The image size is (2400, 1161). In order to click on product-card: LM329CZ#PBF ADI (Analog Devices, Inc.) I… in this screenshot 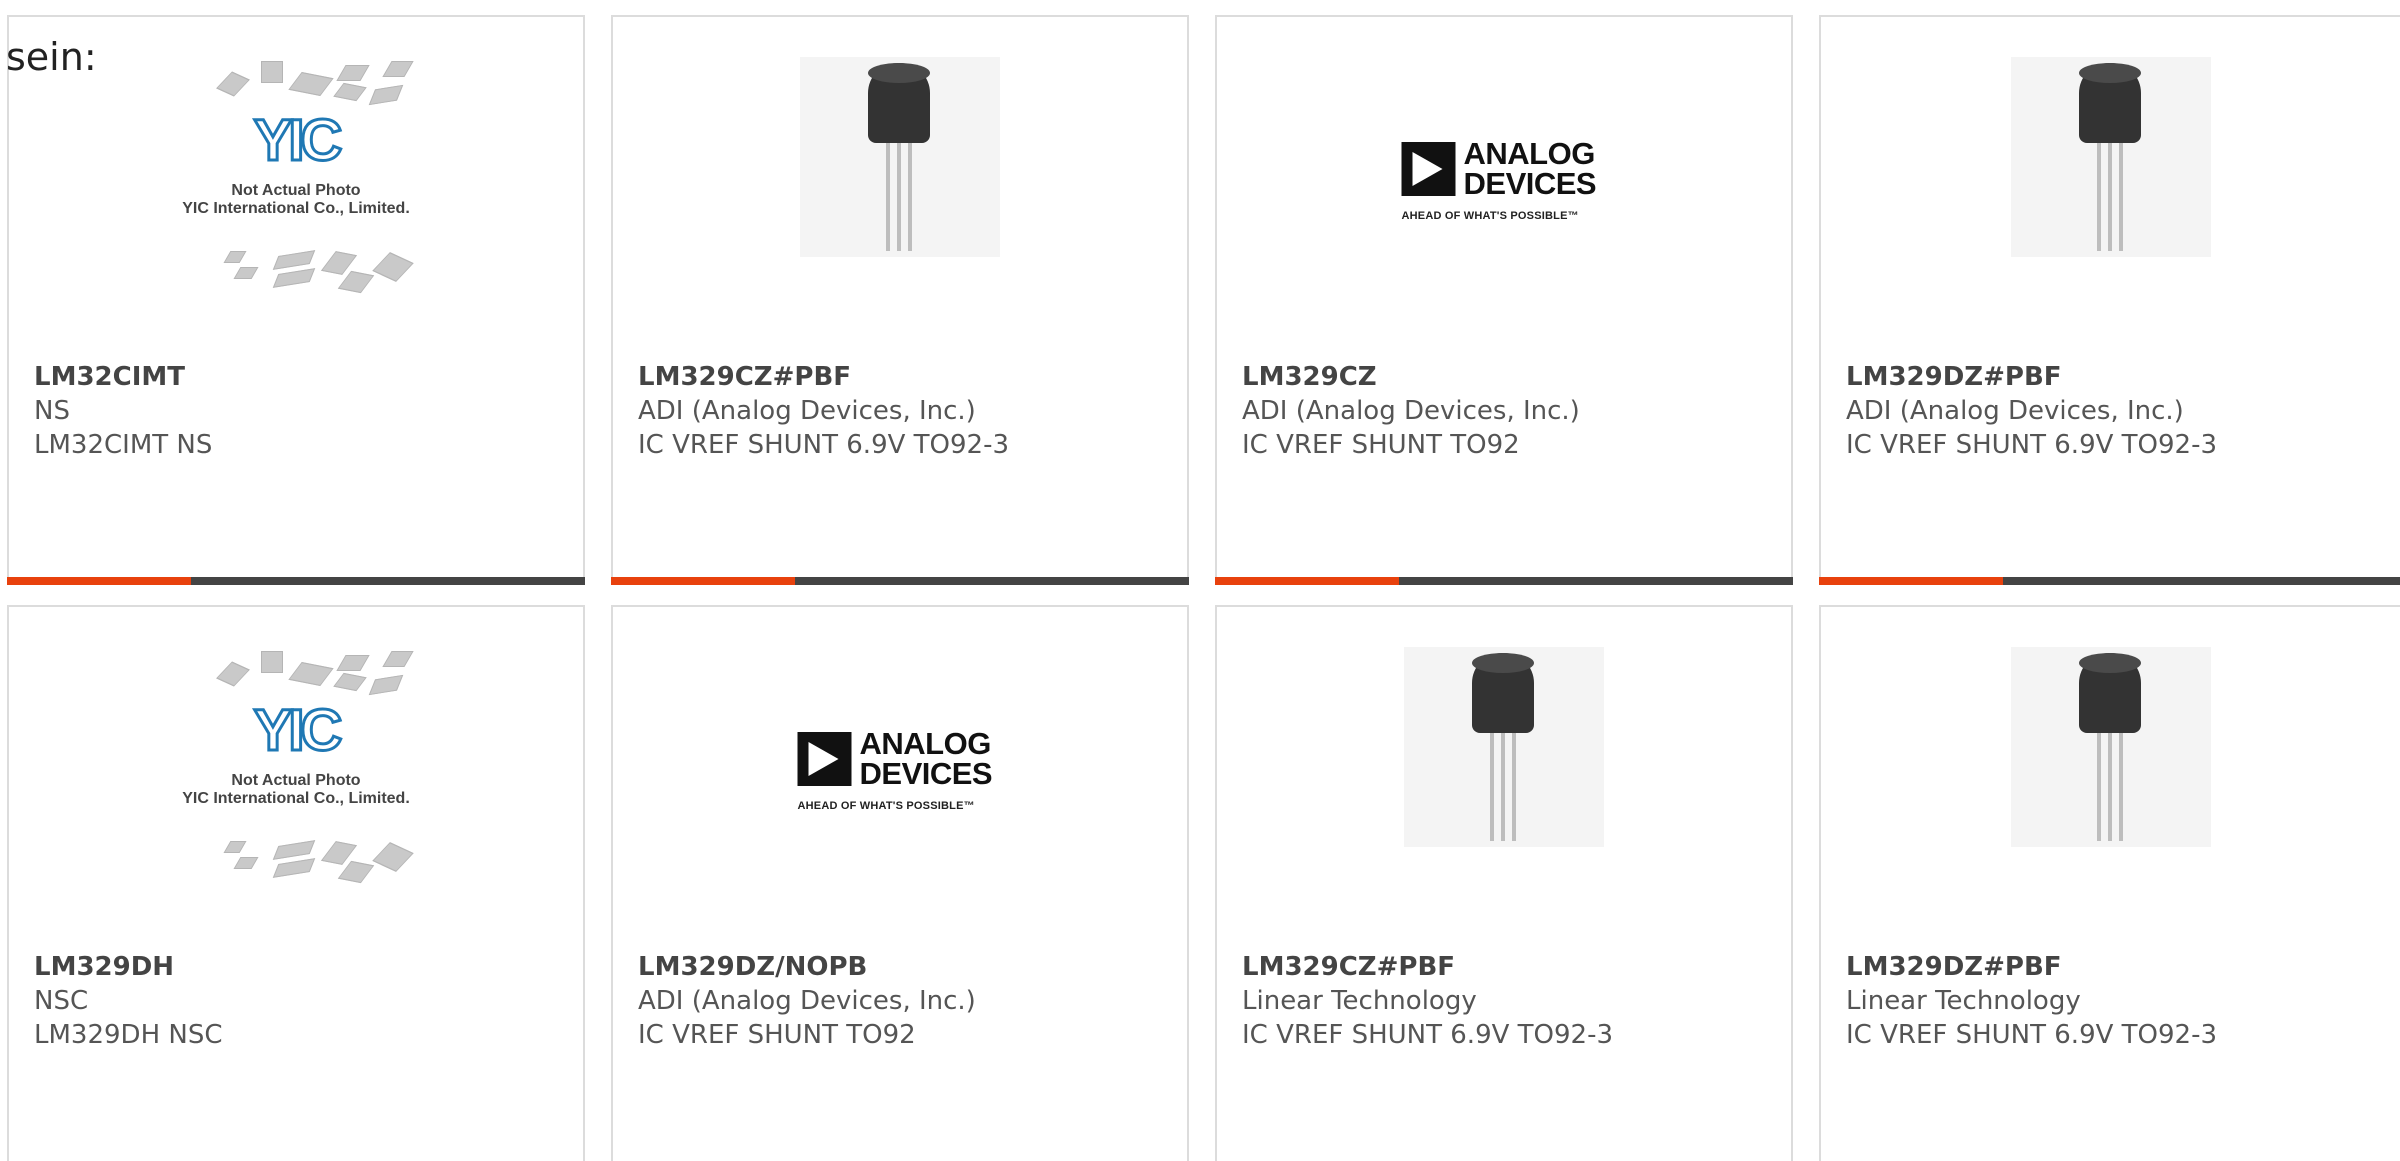, I will do `click(900, 300)`.